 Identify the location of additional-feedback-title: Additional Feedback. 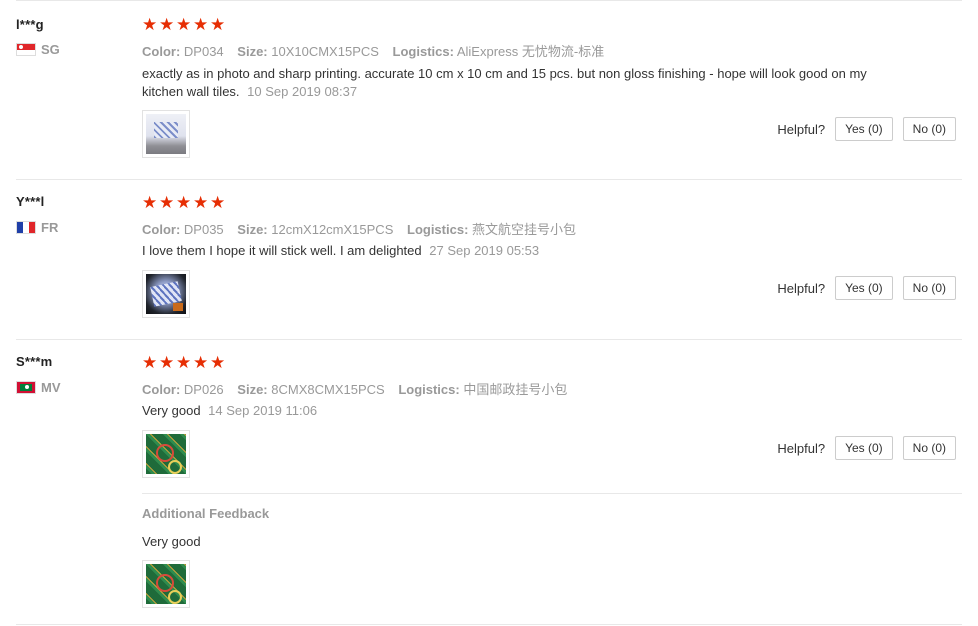
(206, 513).